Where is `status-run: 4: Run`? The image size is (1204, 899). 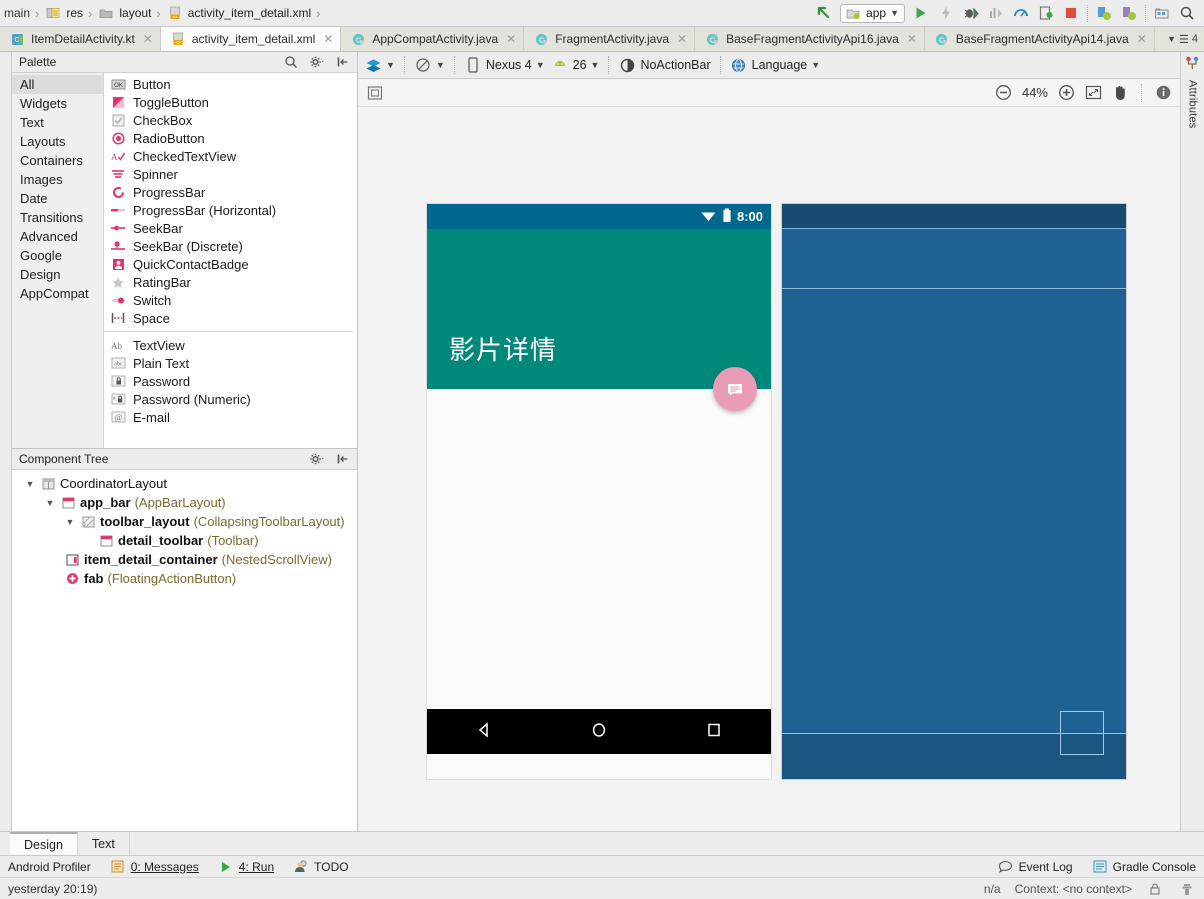
status-run: 4: Run is located at coordinates (245, 867).